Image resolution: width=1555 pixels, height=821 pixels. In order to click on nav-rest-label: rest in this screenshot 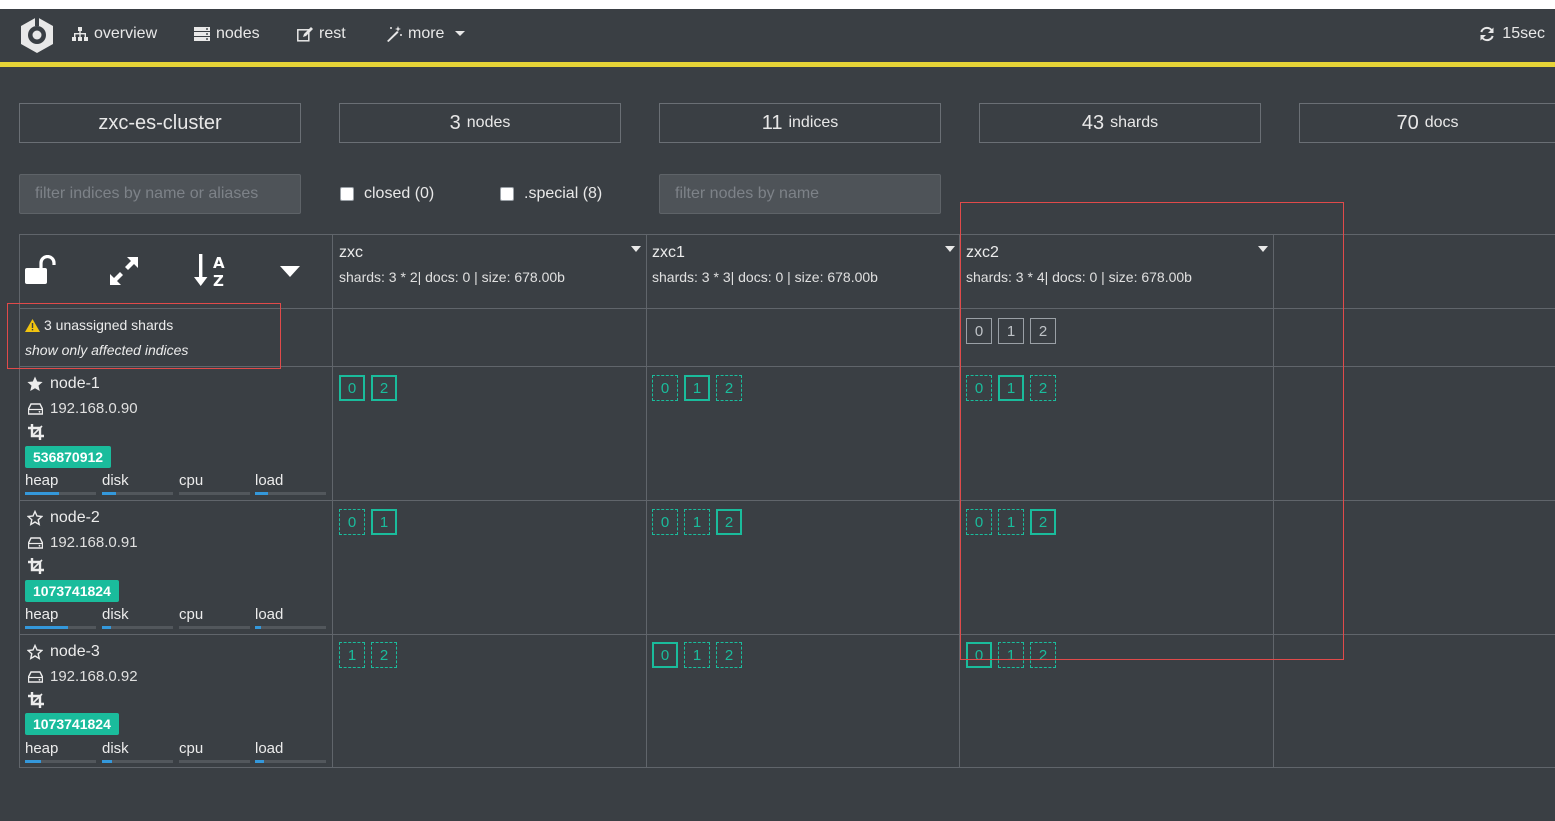, I will do `click(332, 33)`.